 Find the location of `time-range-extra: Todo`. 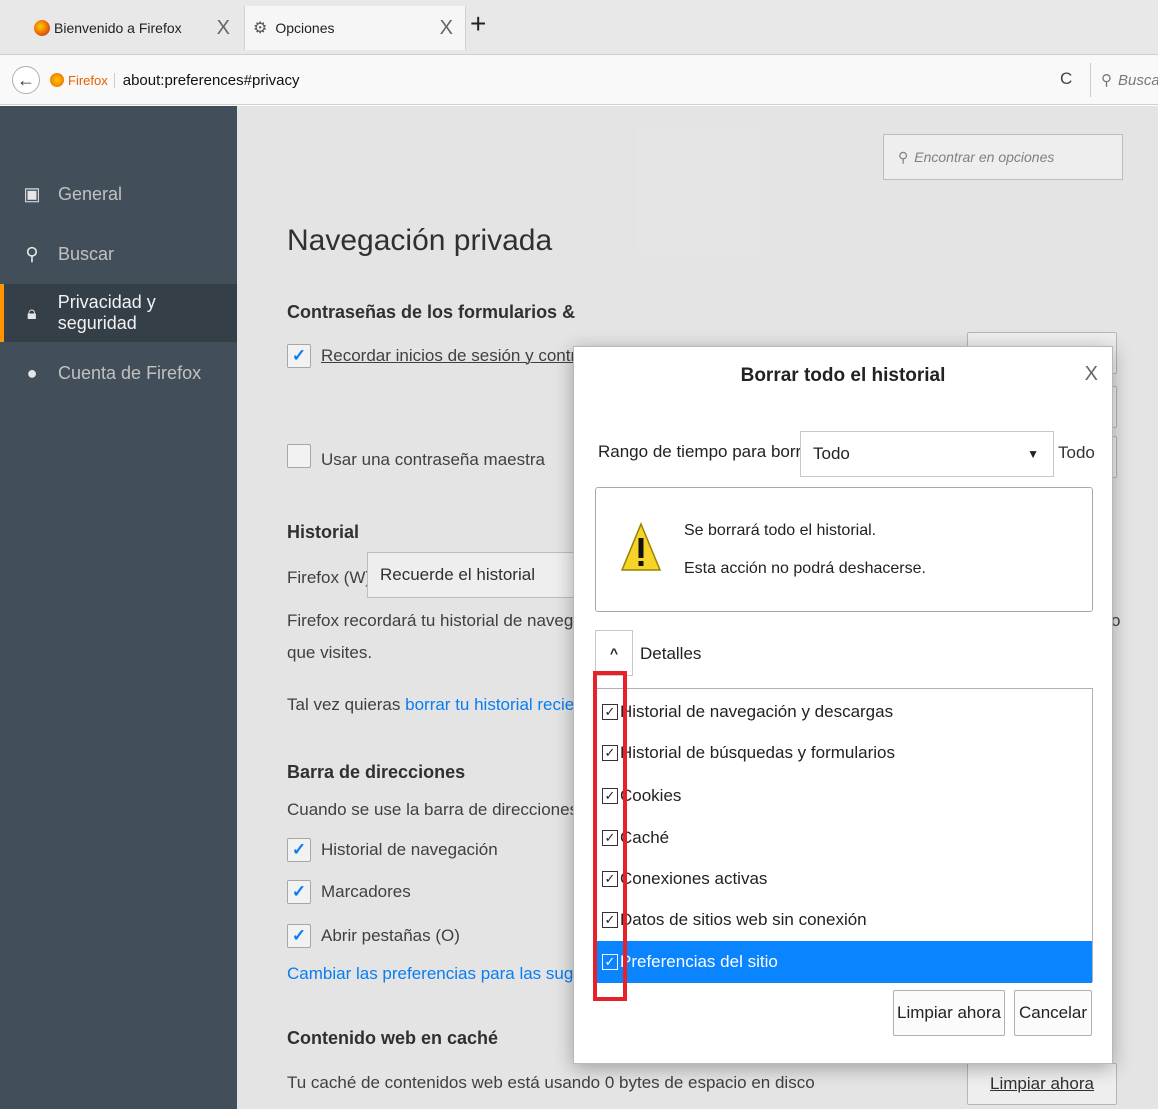

time-range-extra: Todo is located at coordinates (1076, 452).